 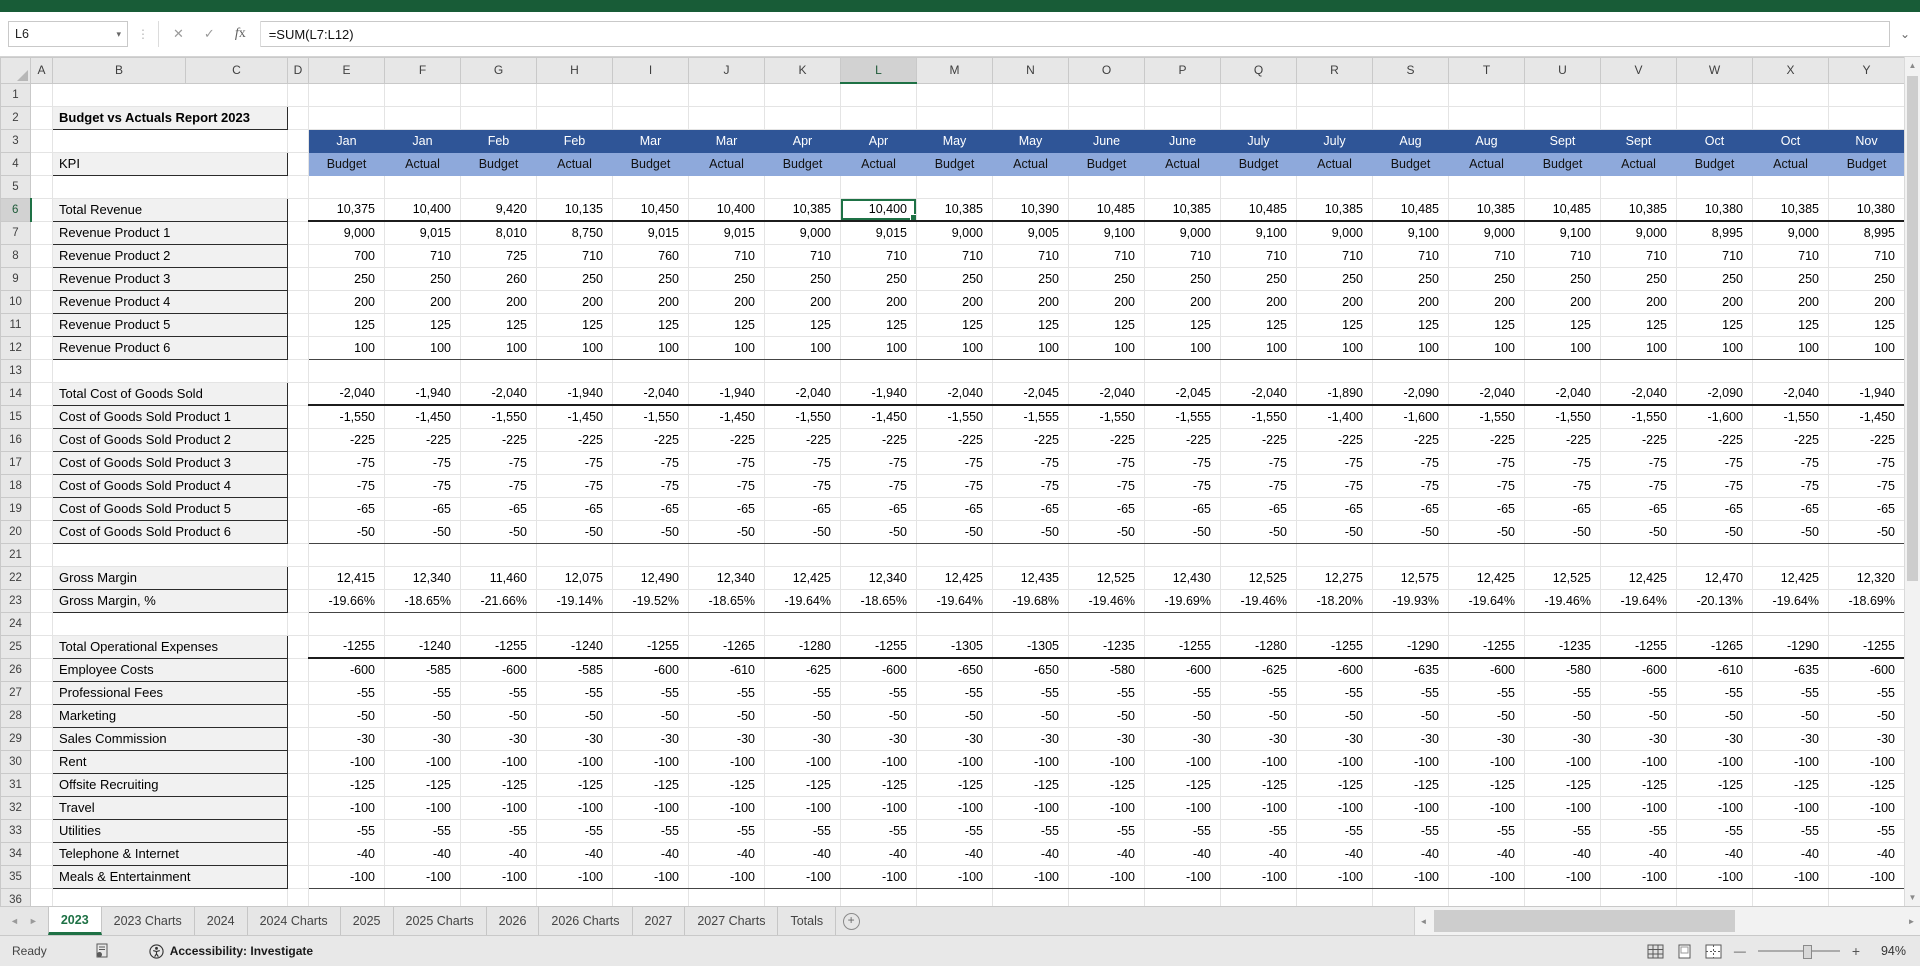 What do you see at coordinates (1182, 256) in the screenshot?
I see `cell-P8: 710` at bounding box center [1182, 256].